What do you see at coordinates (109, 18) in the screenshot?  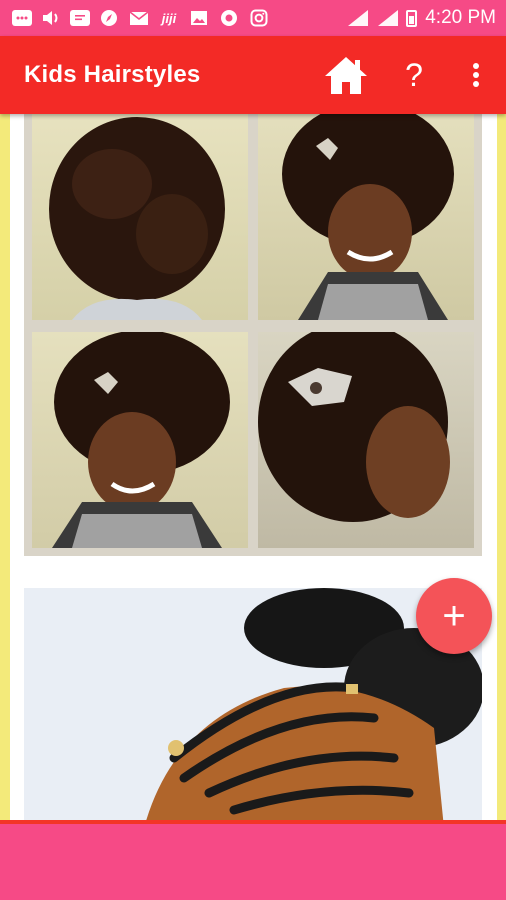 I see `compass-icon` at bounding box center [109, 18].